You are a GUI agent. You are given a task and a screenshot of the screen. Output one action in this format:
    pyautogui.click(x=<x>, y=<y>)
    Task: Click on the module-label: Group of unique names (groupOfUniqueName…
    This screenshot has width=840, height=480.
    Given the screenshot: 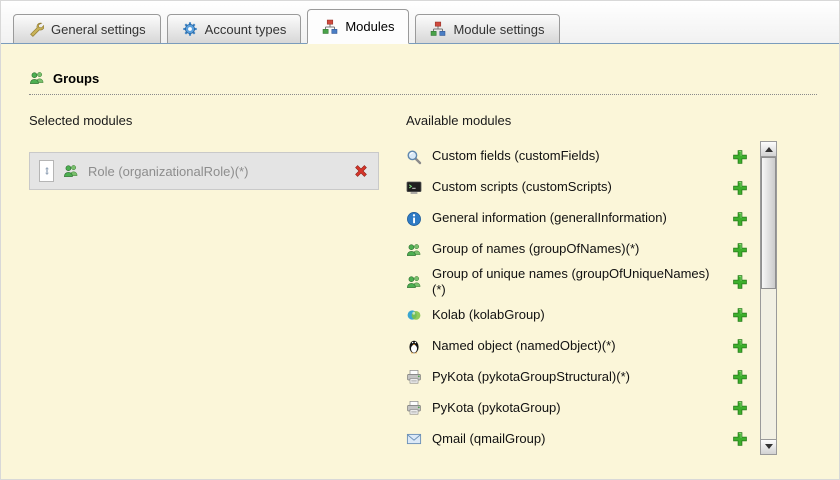 What is the action you would take?
    pyautogui.click(x=571, y=282)
    